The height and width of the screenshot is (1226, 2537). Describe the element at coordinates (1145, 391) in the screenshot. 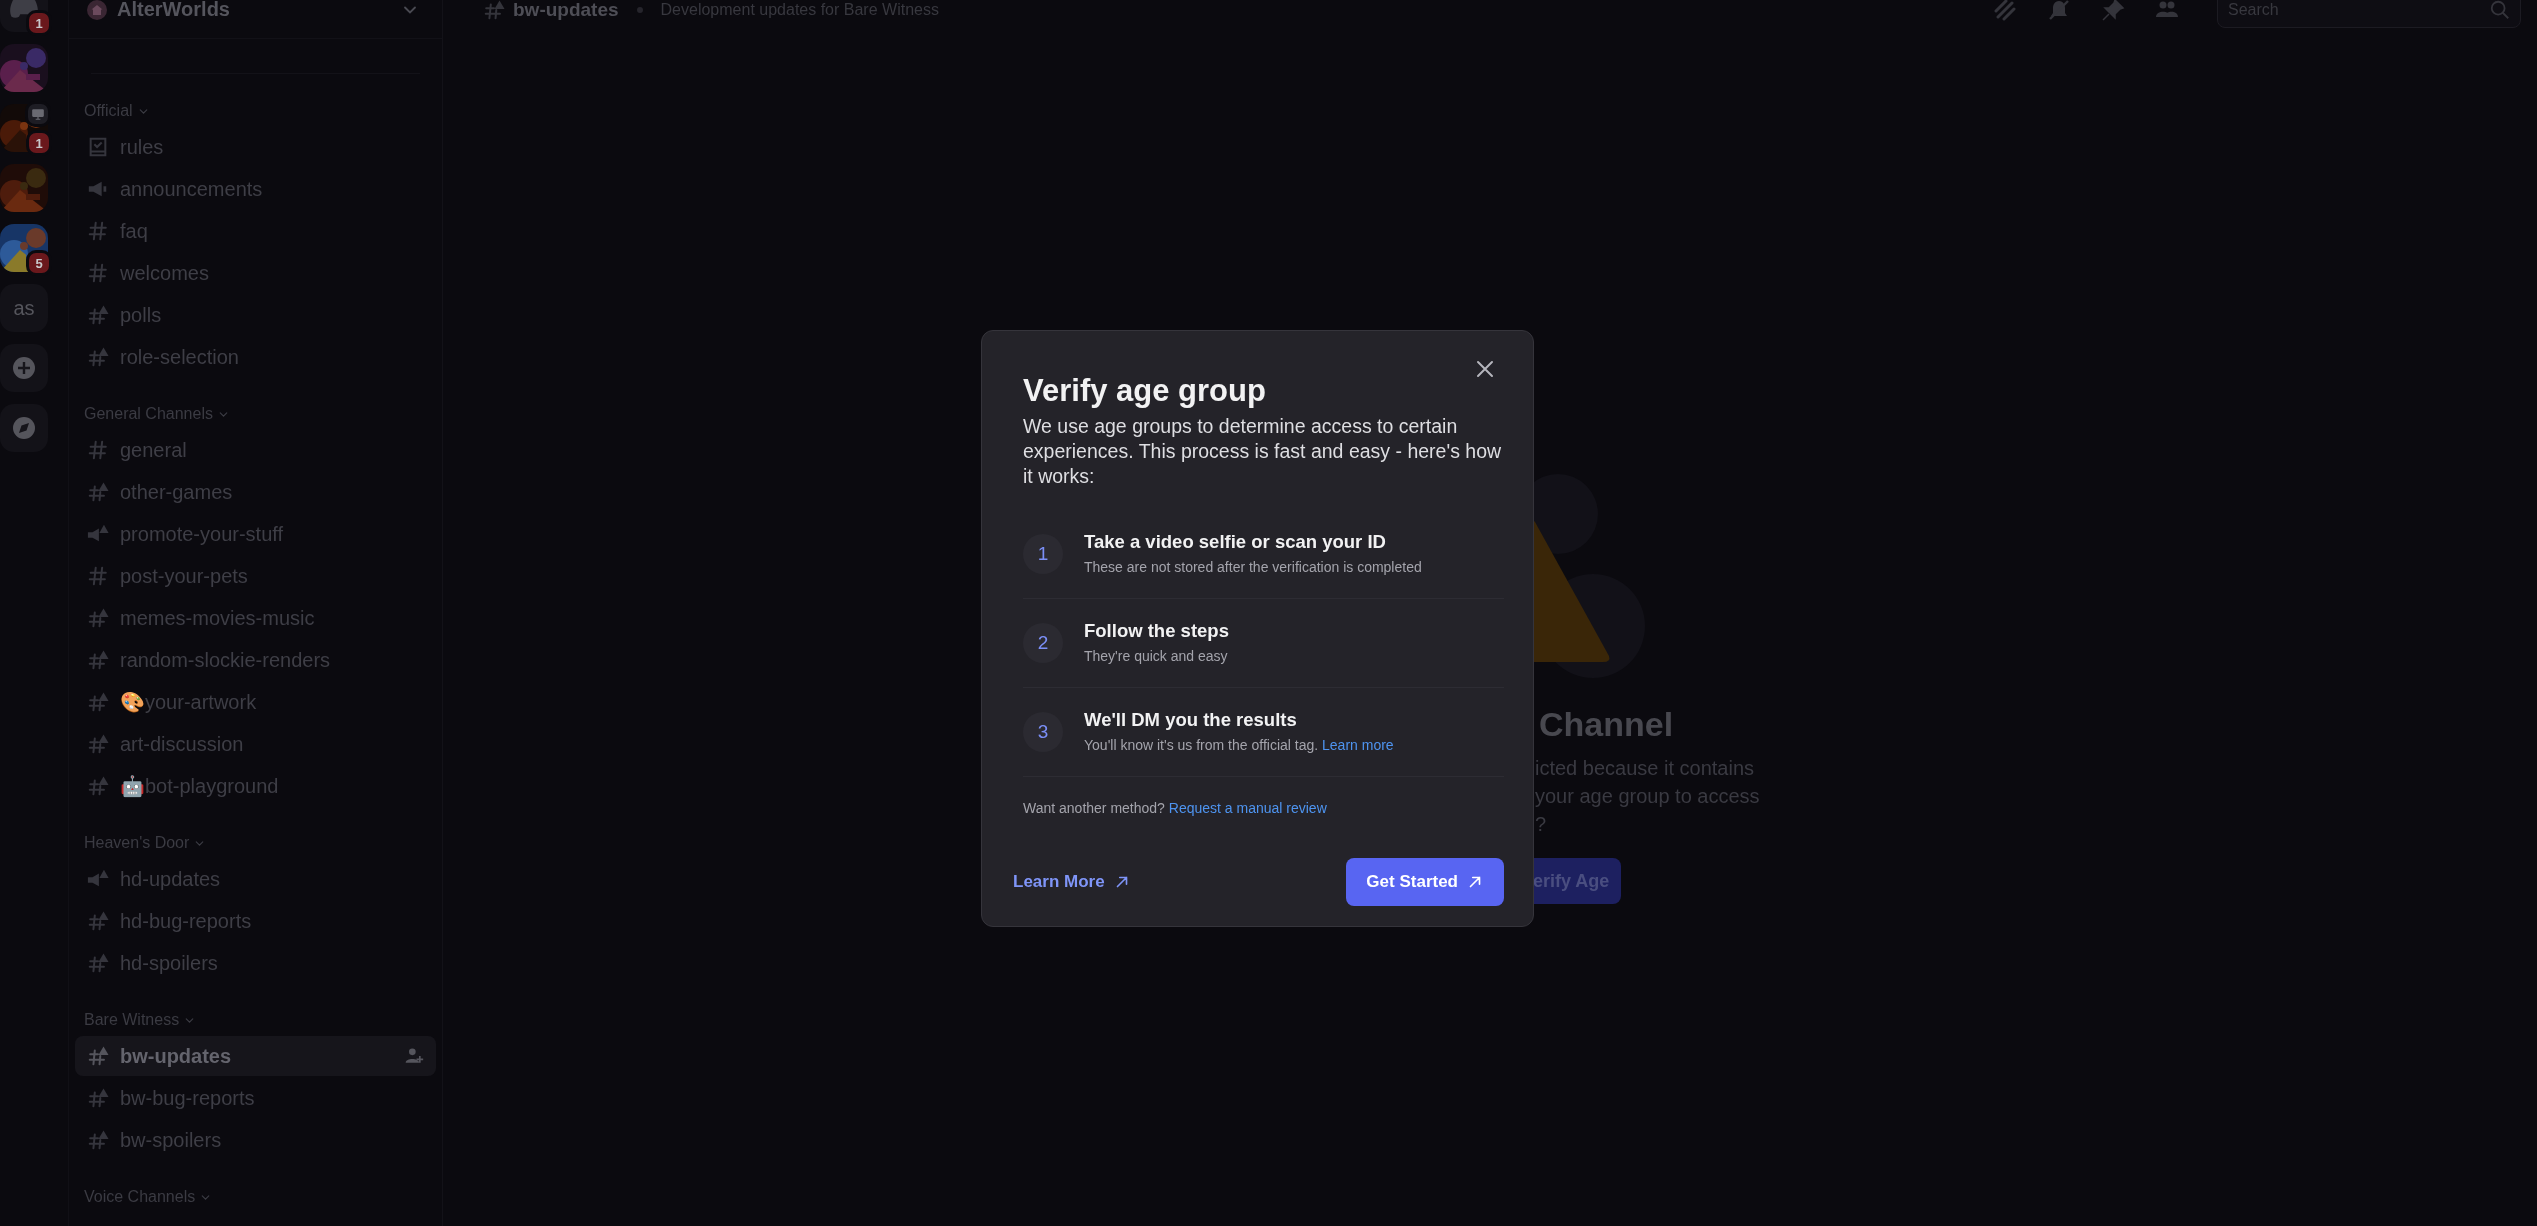

I see `dialog-title: Verify age group` at that location.